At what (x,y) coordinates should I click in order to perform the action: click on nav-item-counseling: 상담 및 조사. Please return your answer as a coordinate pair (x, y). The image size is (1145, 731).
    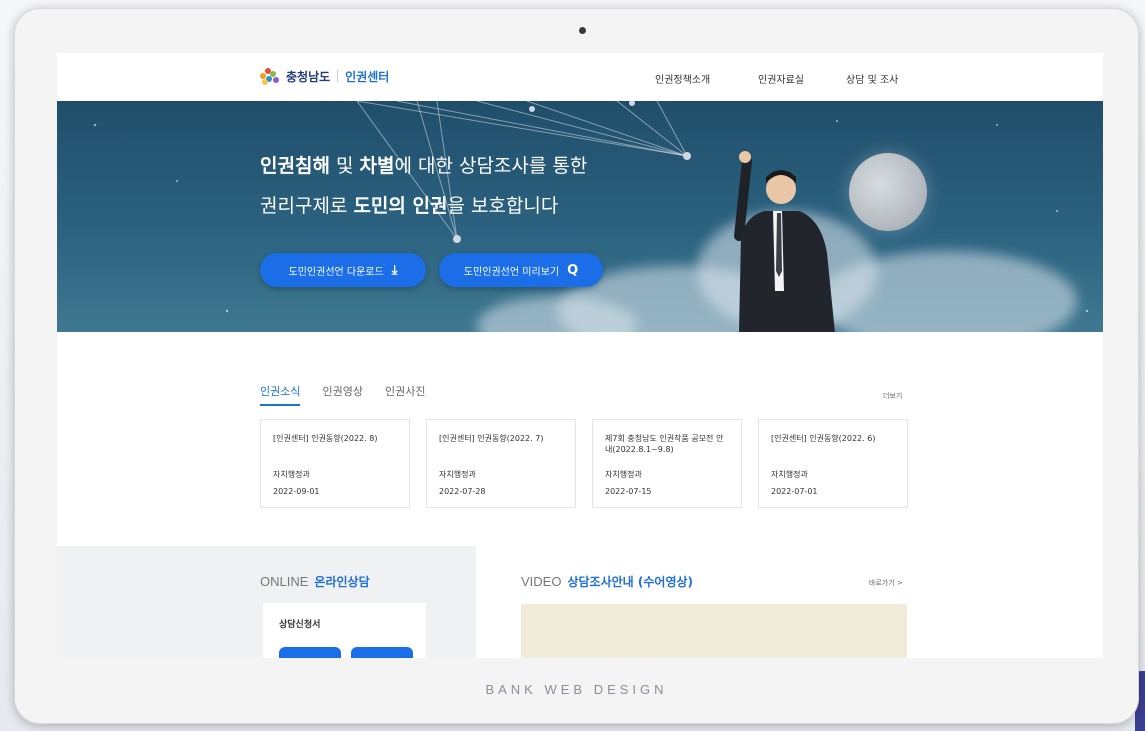
    Looking at the image, I should click on (872, 78).